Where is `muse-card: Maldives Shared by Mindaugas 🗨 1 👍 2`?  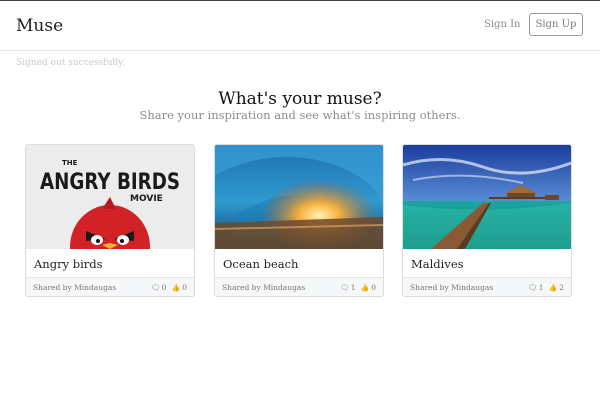 muse-card: Maldives Shared by Mindaugas 🗨 1 👍 2 is located at coordinates (487, 220).